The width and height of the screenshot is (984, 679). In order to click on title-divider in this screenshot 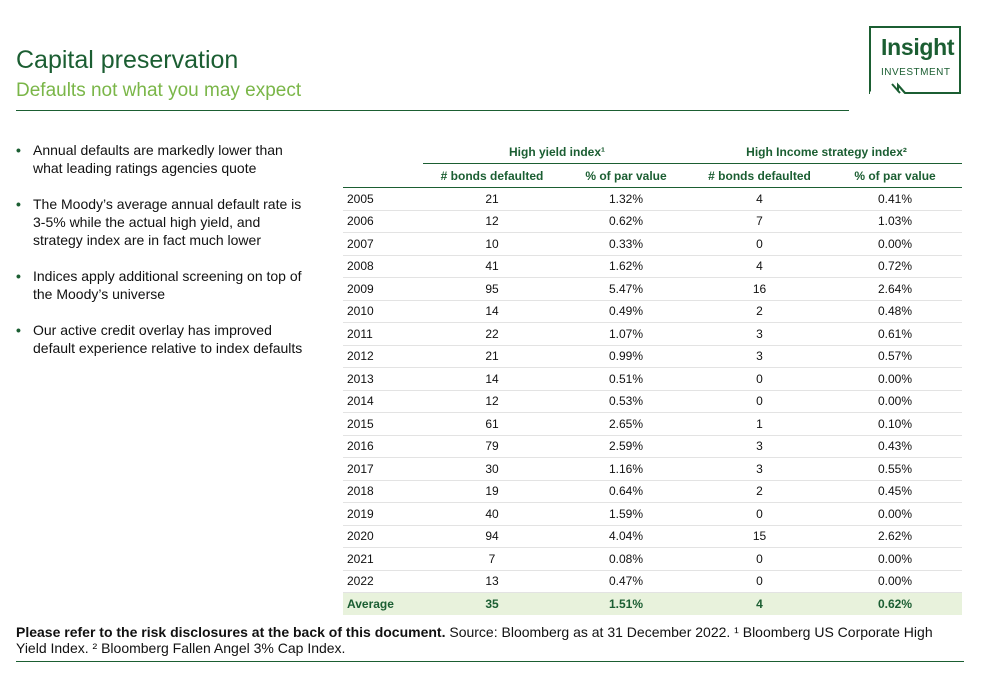, I will do `click(432, 110)`.